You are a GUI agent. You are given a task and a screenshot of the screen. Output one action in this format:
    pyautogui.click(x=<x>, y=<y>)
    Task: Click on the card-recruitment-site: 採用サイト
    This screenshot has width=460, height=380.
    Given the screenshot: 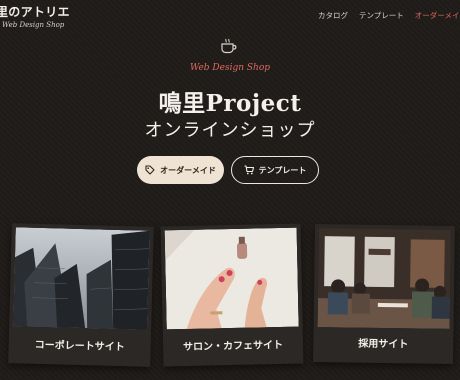 What is the action you would take?
    pyautogui.click(x=384, y=294)
    